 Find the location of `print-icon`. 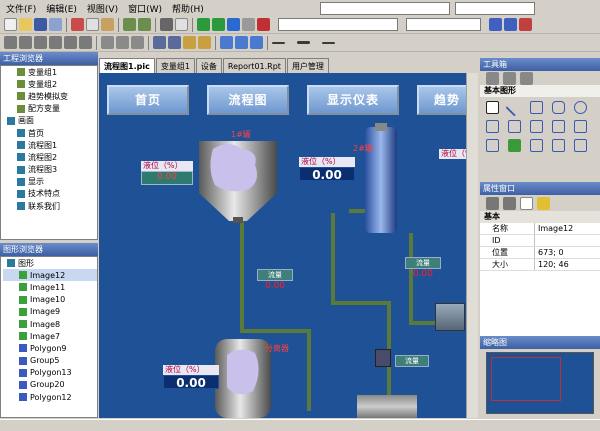

print-icon is located at coordinates (166, 24).